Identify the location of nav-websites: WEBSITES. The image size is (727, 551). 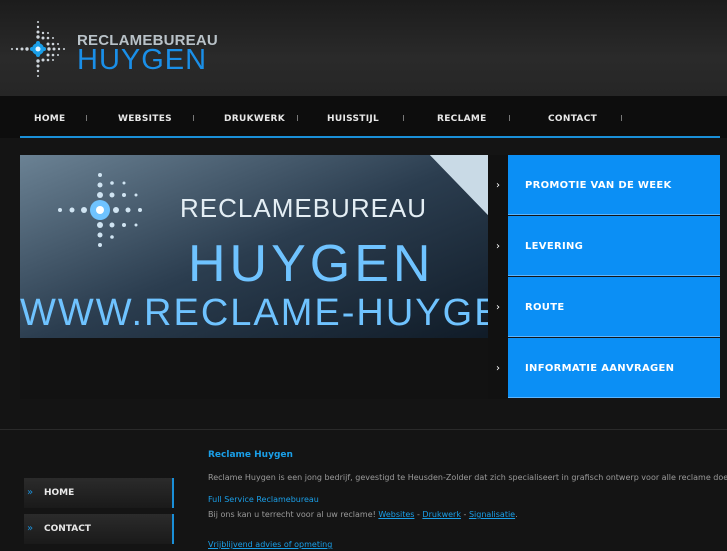
(145, 117).